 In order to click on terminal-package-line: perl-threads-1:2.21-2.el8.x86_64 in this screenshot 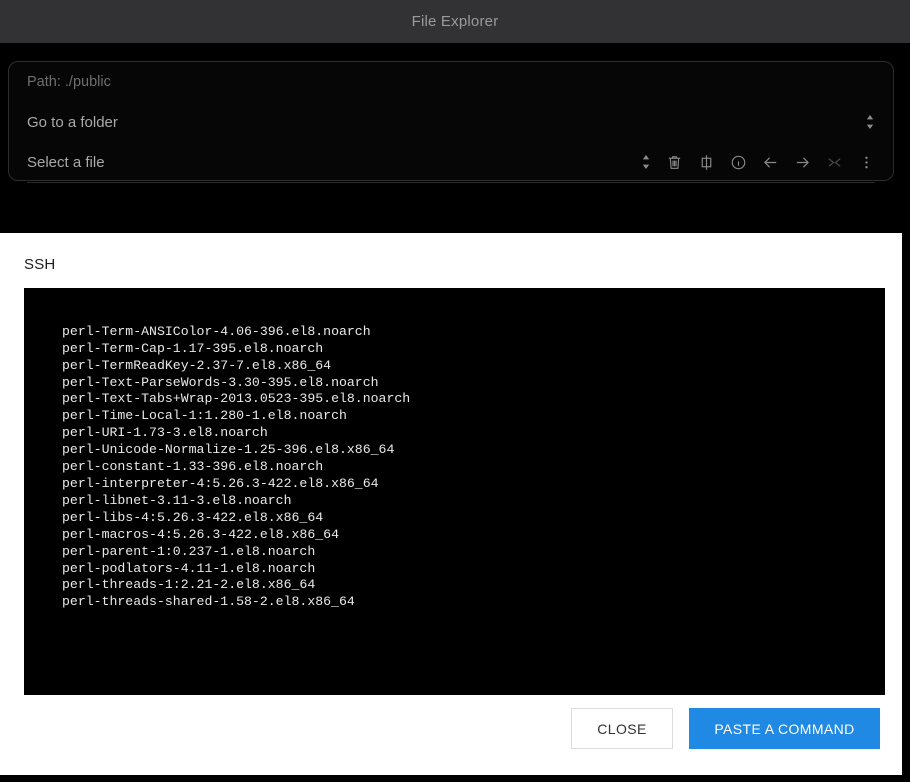, I will do `click(189, 585)`.